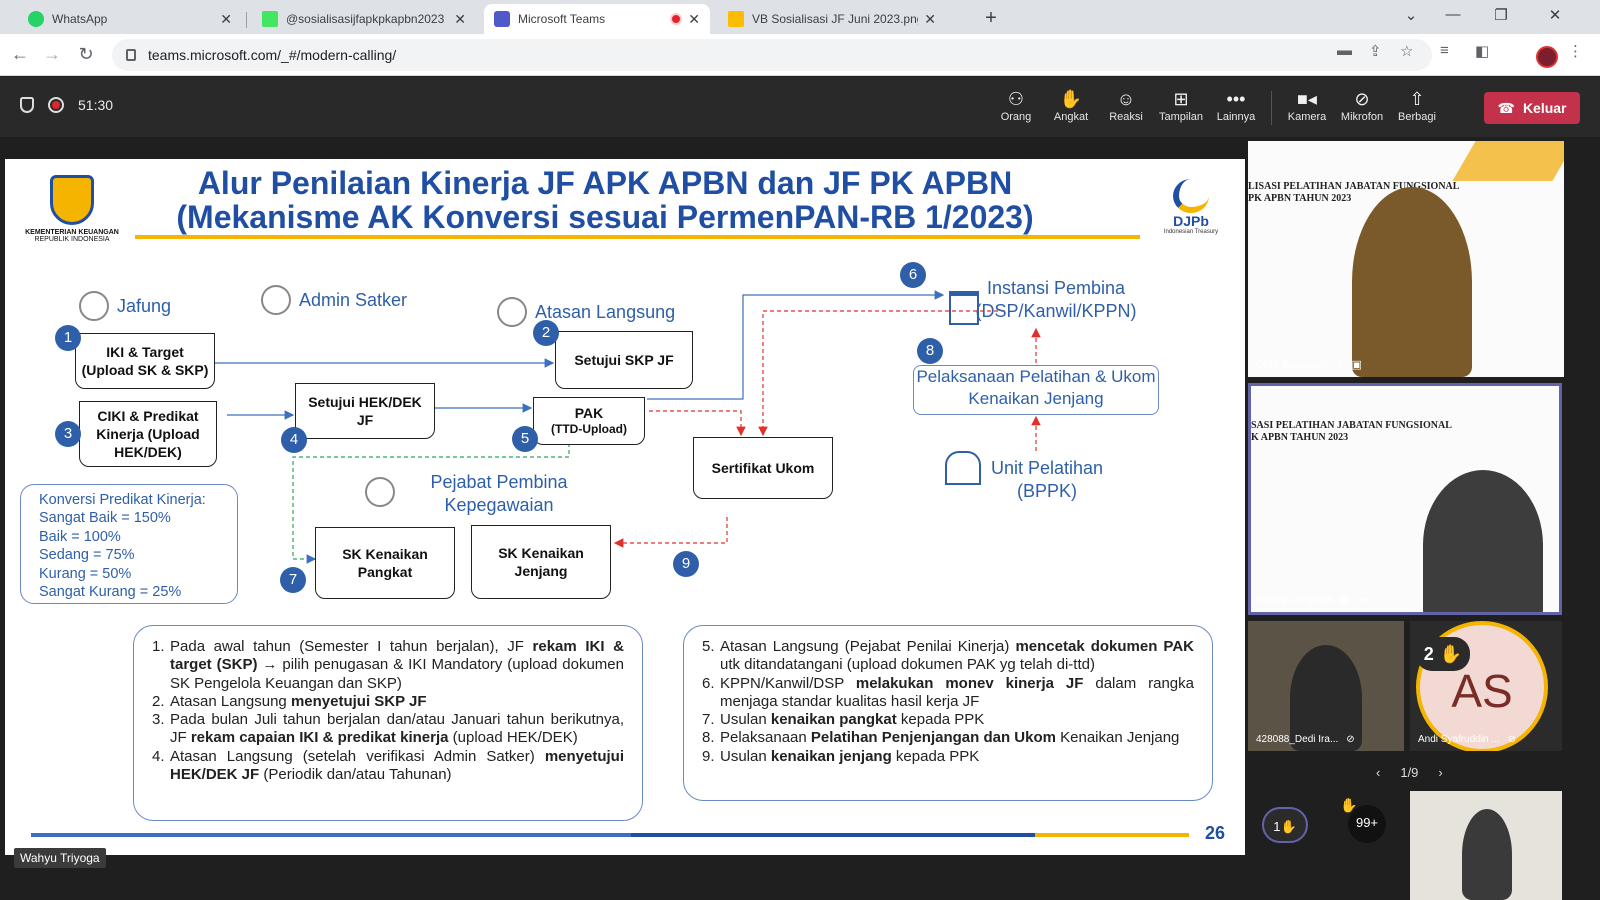  Describe the element at coordinates (772, 55) in the screenshot. I see `url-field: teams.microsoft.com/_#/modern-calling/` at that location.